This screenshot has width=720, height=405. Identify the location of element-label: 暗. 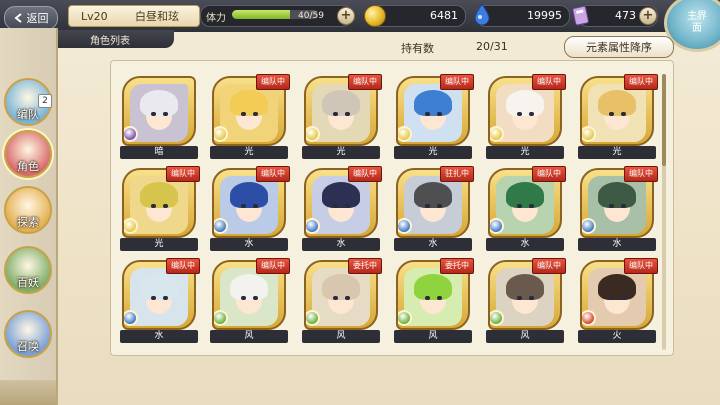
(159, 152).